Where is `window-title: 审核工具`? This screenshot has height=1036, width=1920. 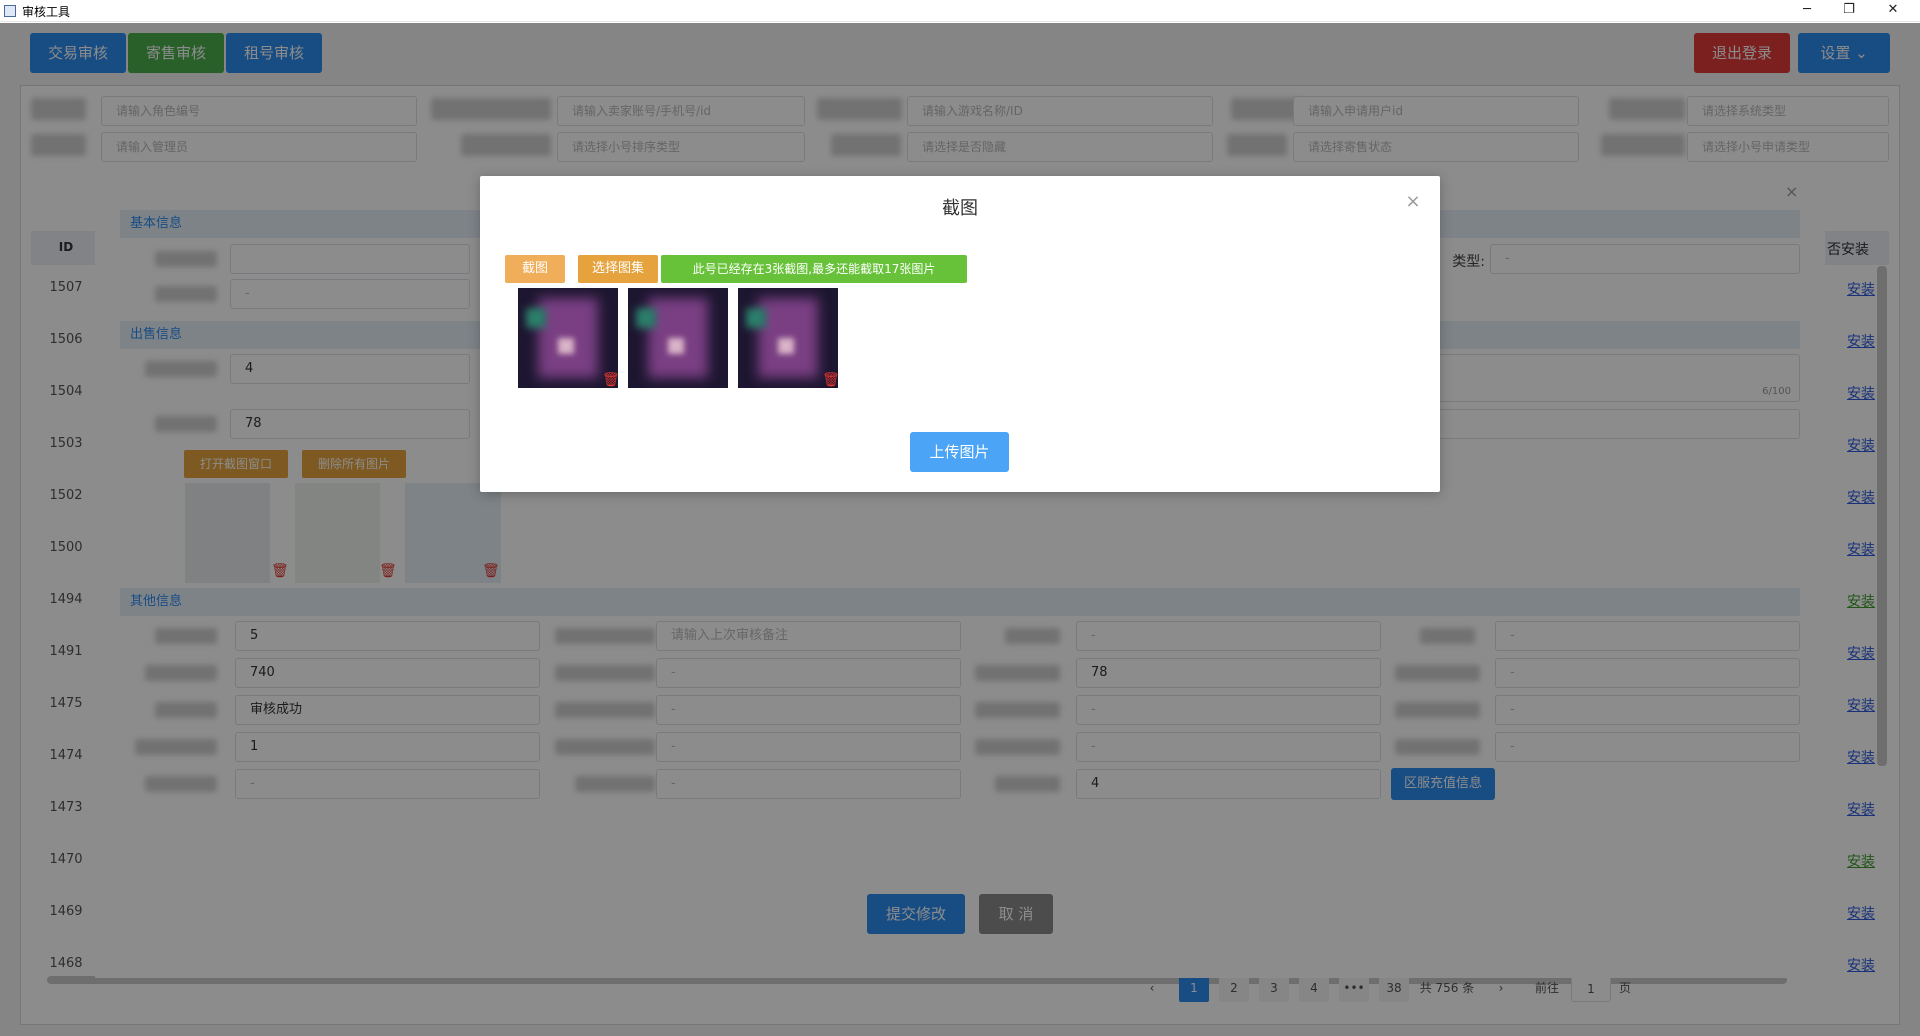 window-title: 审核工具 is located at coordinates (46, 12).